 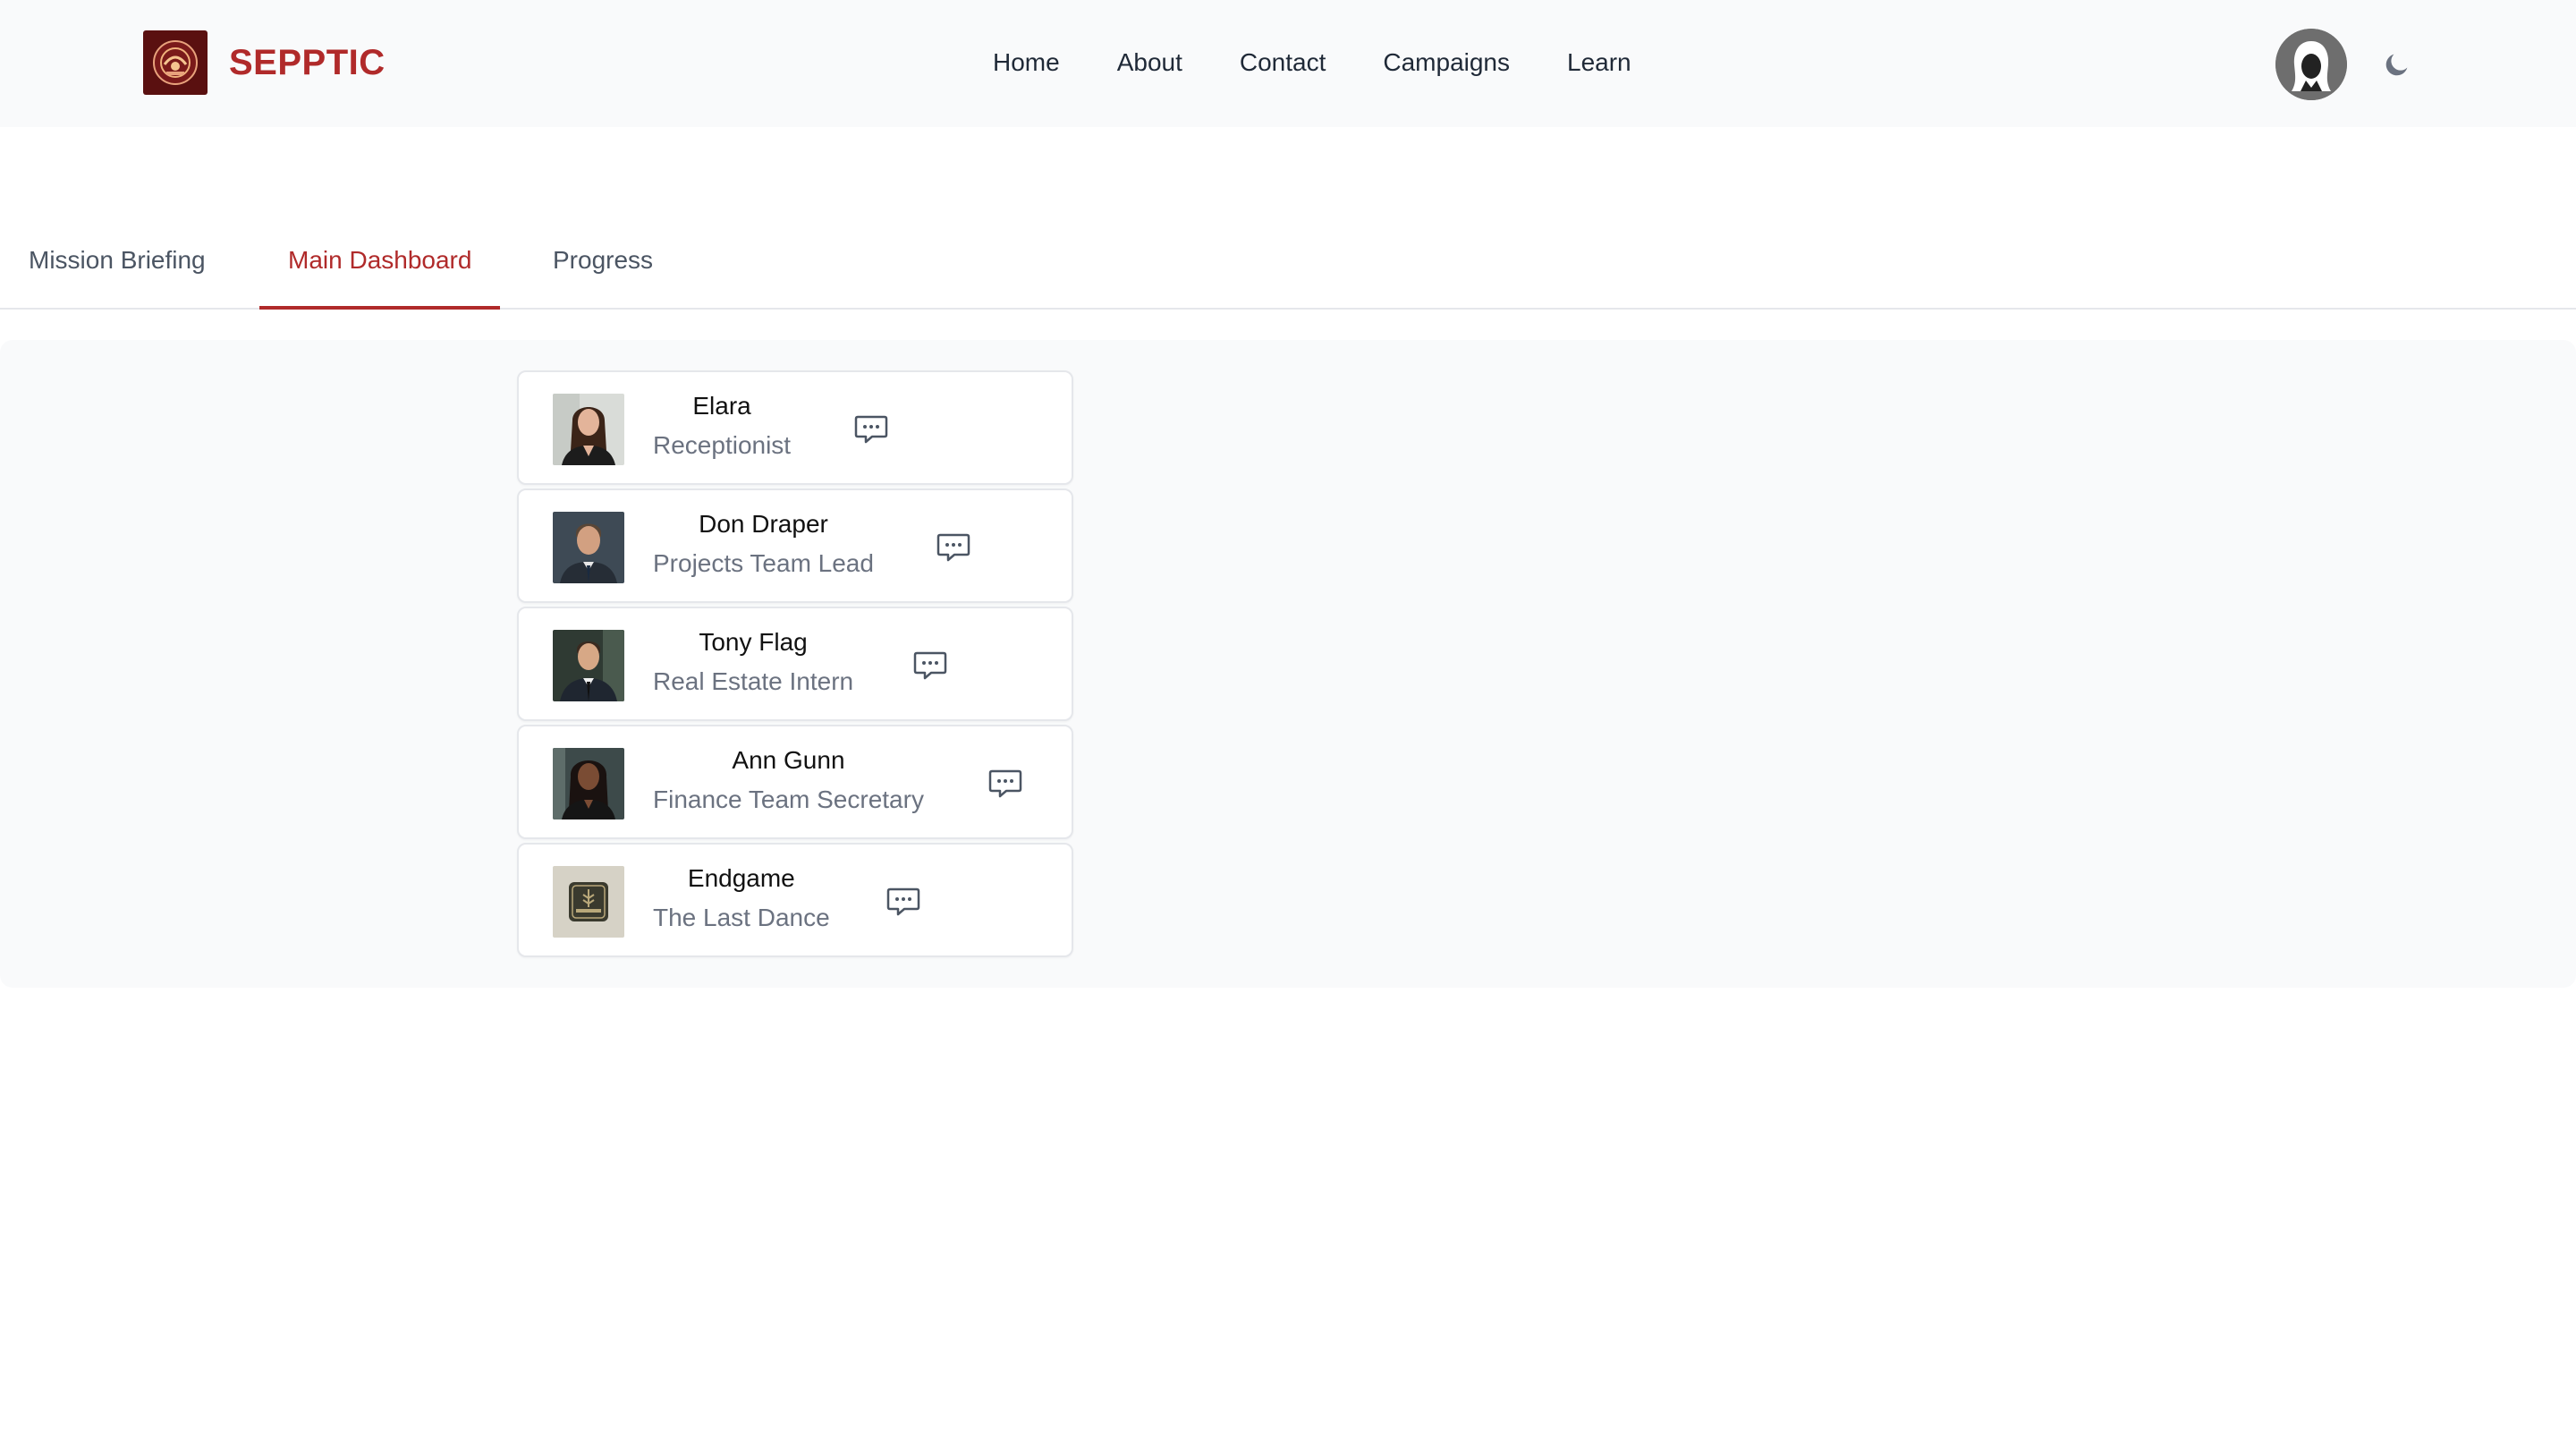 What do you see at coordinates (753, 663) in the screenshot?
I see `contact-info: Tony Flag Real Estate Intern` at bounding box center [753, 663].